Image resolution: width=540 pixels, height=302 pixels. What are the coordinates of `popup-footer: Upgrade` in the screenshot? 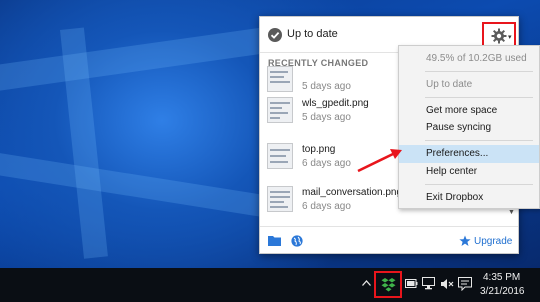 It's located at (389, 240).